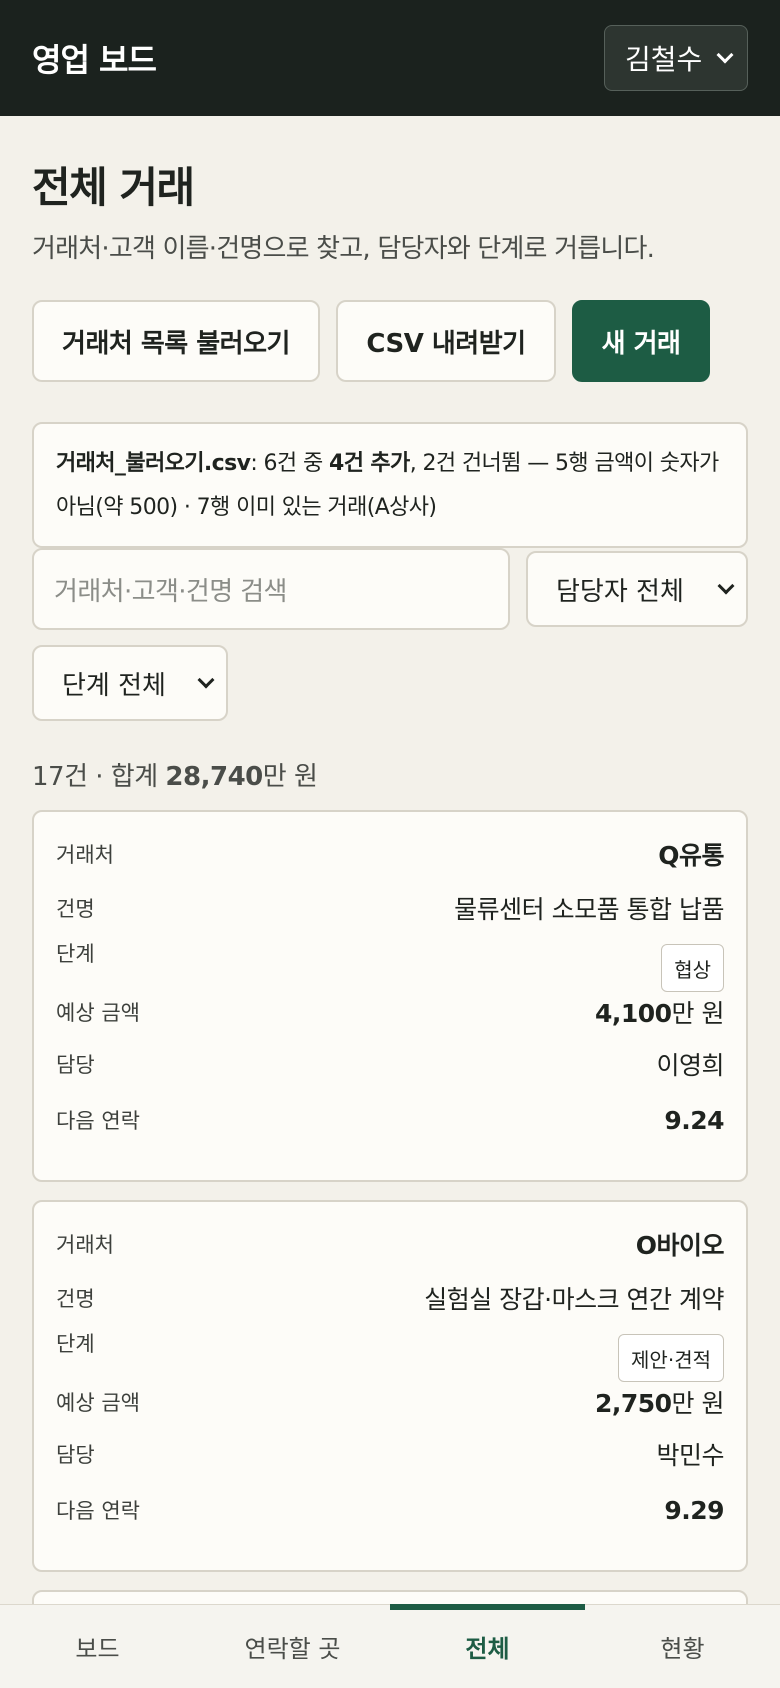 The width and height of the screenshot is (780, 1688). What do you see at coordinates (690, 1065) in the screenshot?
I see `deal-owner: 이영희` at bounding box center [690, 1065].